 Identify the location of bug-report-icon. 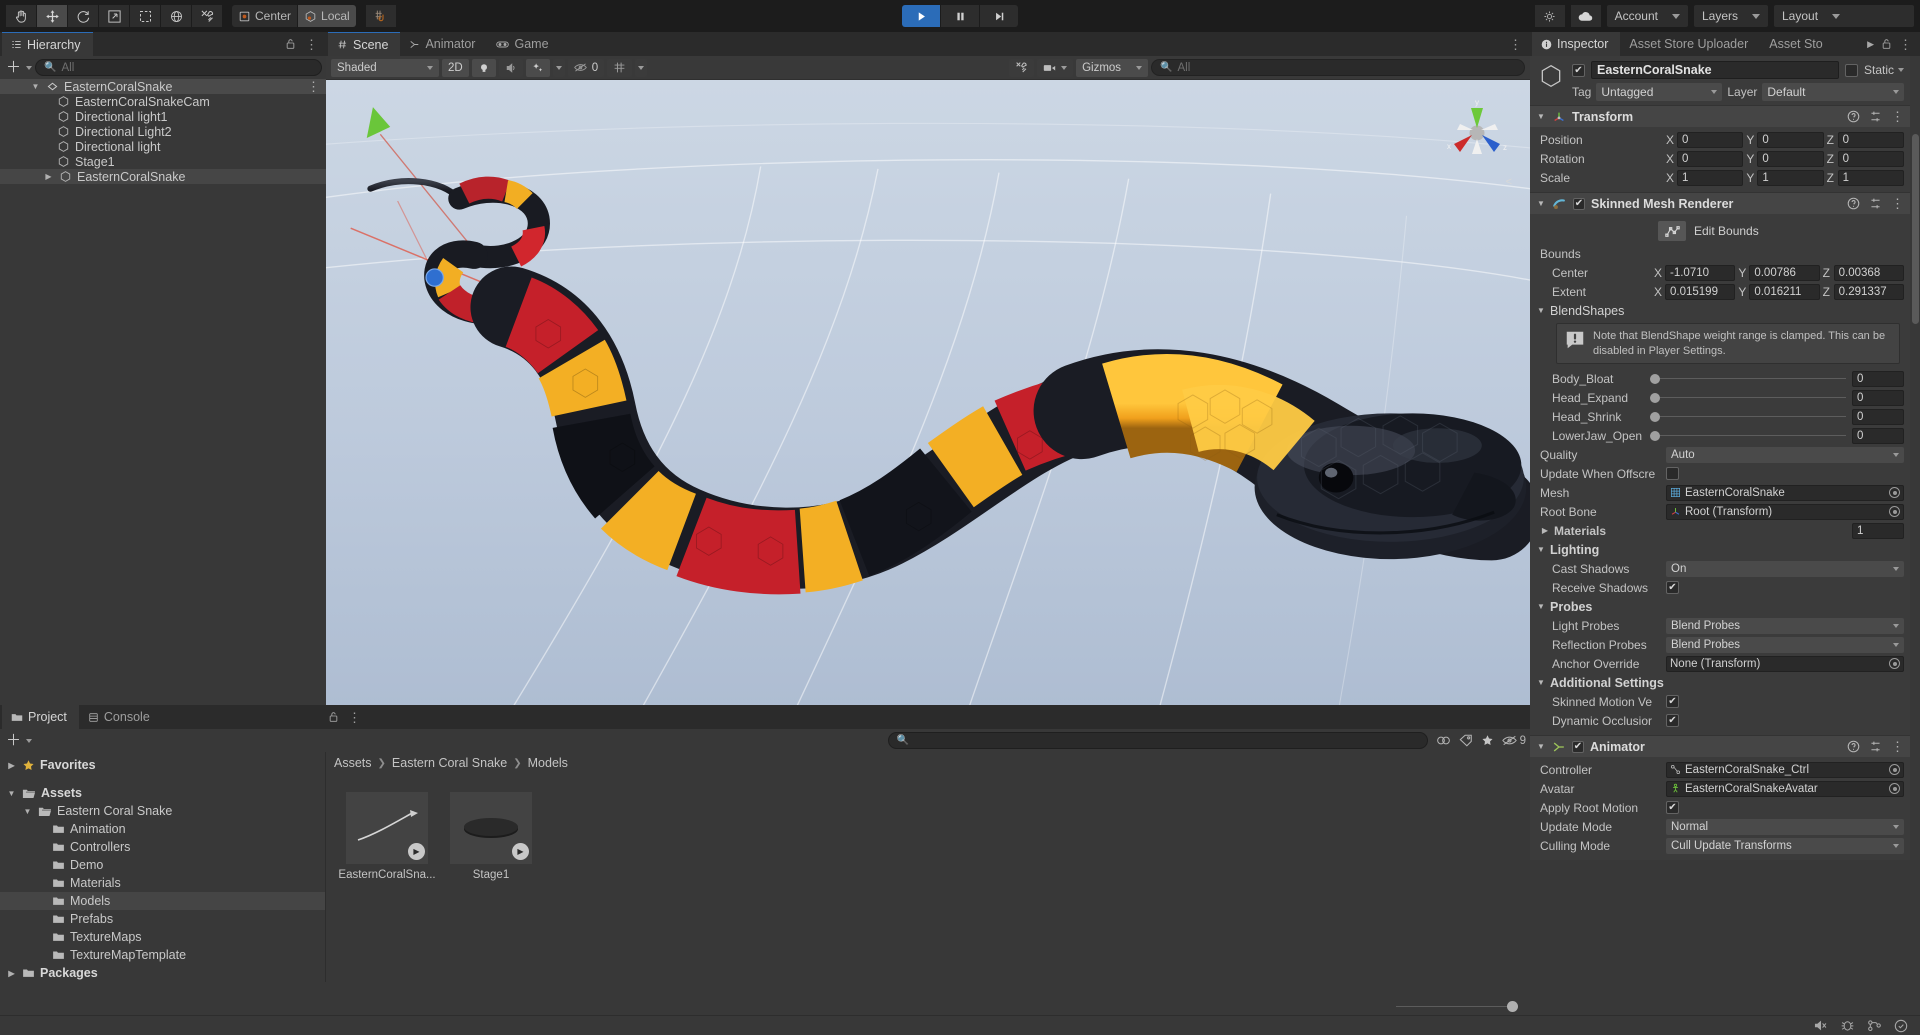
(1847, 1025).